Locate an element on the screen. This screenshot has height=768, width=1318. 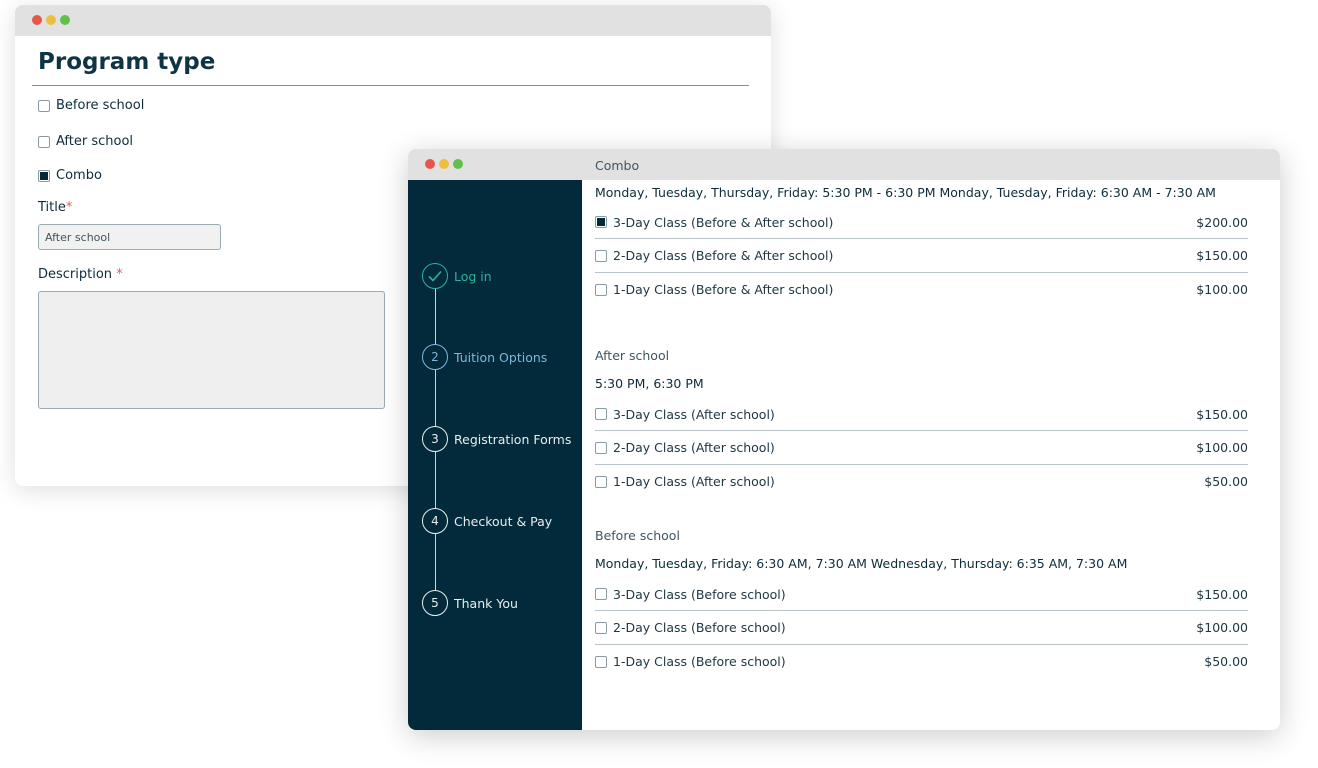
description-label: Description * is located at coordinates (80, 274).